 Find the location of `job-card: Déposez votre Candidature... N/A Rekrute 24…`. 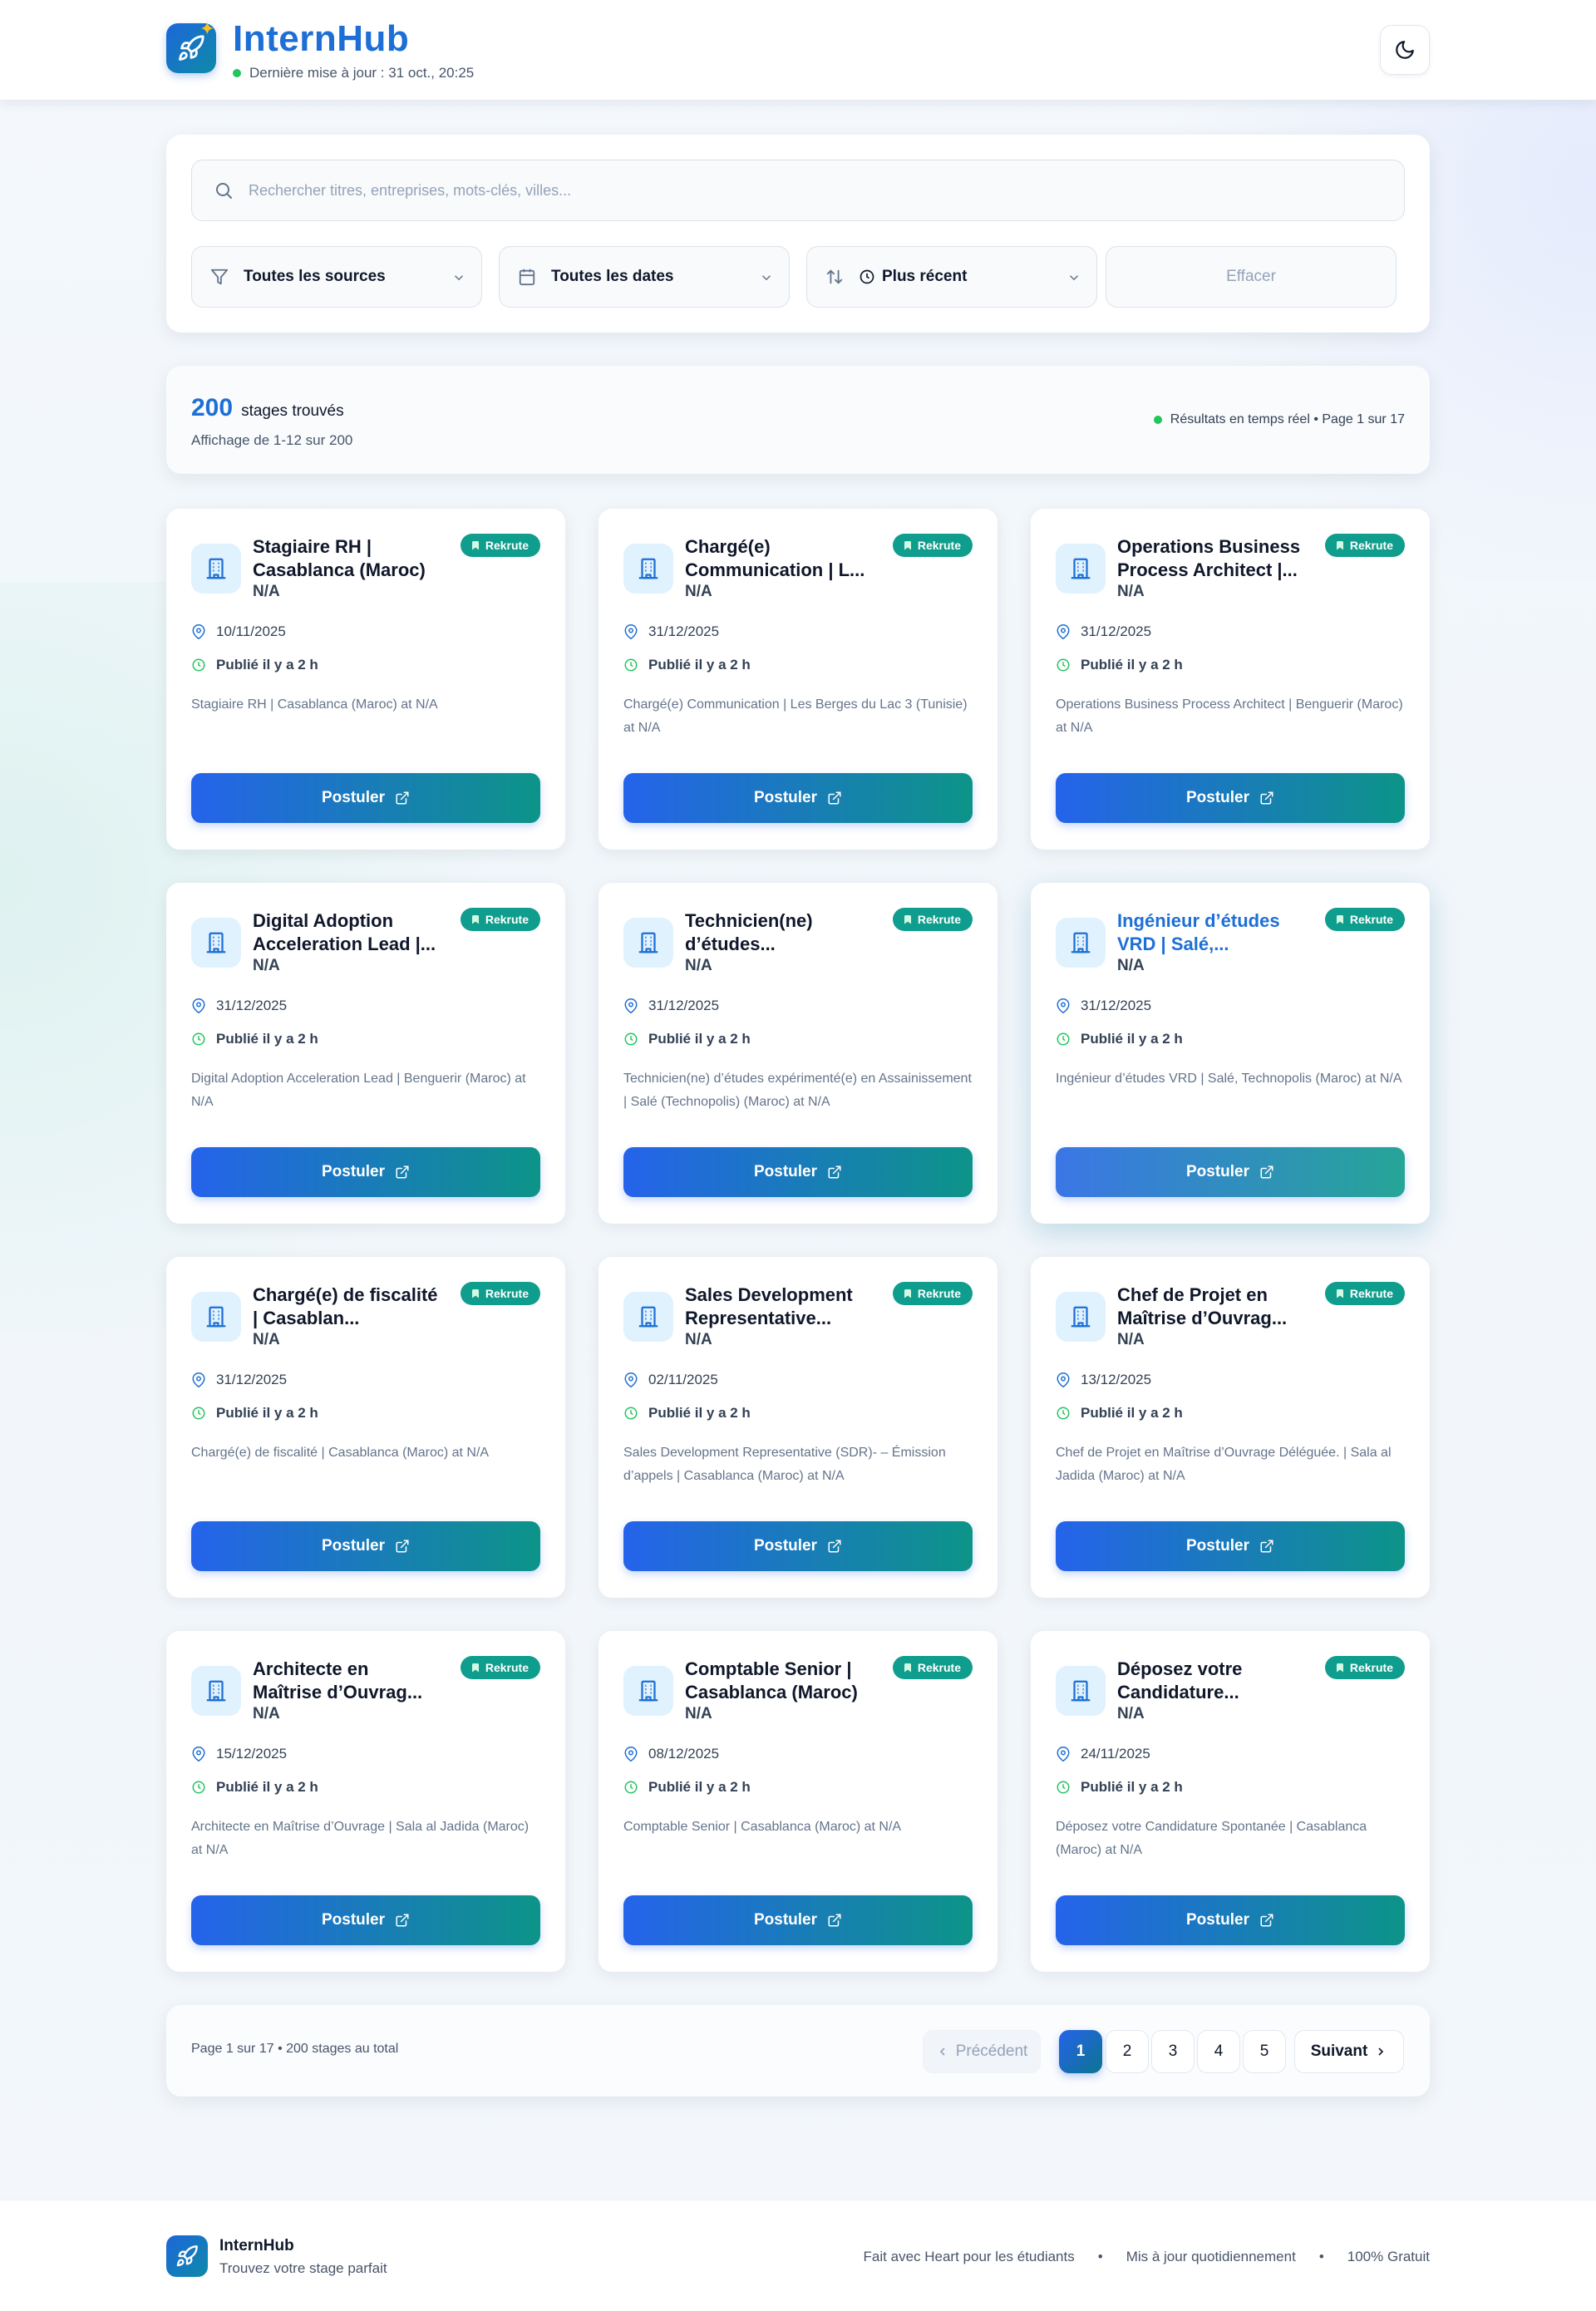

job-card: Déposez votre Candidature... N/A Rekrute 24… is located at coordinates (1230, 1802).